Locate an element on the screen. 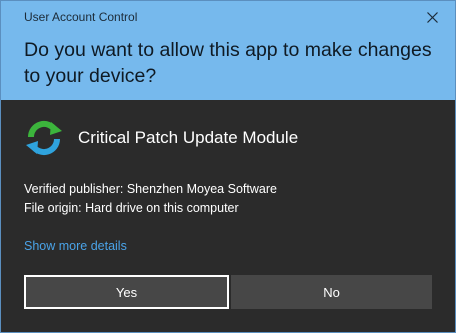 The width and height of the screenshot is (456, 333). origin-line: File origin: Hard drive on this computer is located at coordinates (131, 208).